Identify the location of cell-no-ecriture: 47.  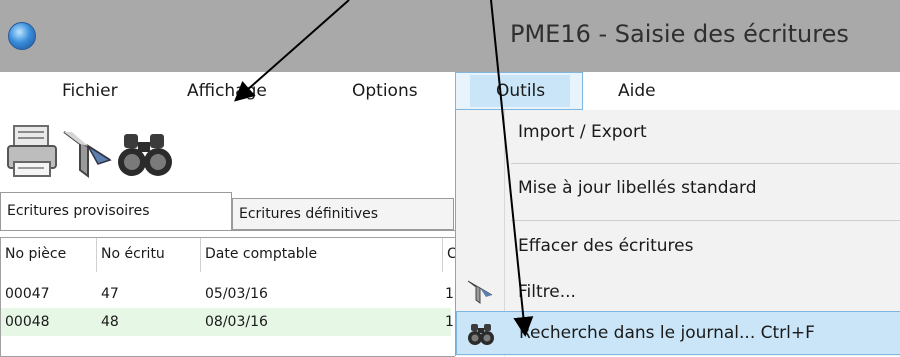
(110, 294).